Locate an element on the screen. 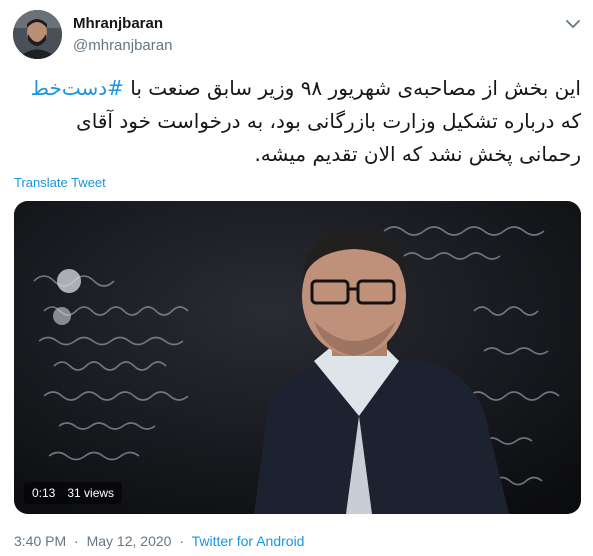  profile-photo-icon is located at coordinates (37, 34).